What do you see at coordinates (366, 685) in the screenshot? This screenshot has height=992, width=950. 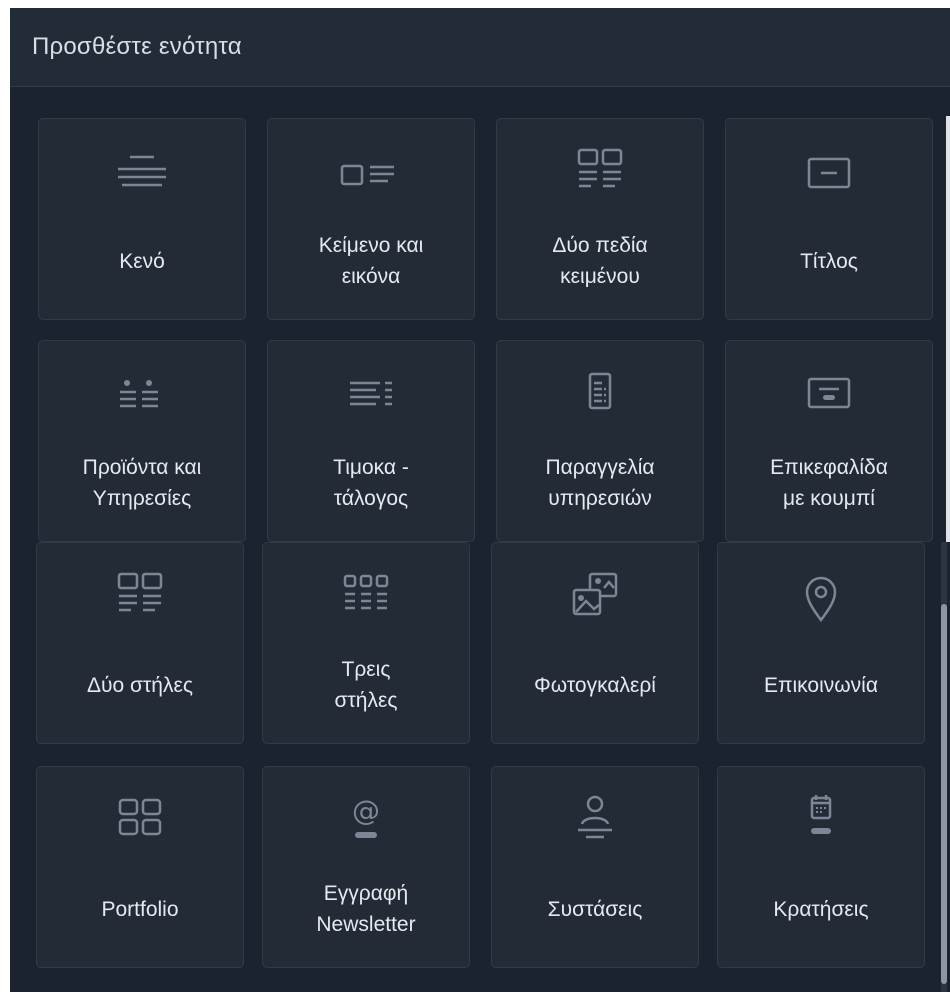 I see `tile-label: Τρεις στήλες` at bounding box center [366, 685].